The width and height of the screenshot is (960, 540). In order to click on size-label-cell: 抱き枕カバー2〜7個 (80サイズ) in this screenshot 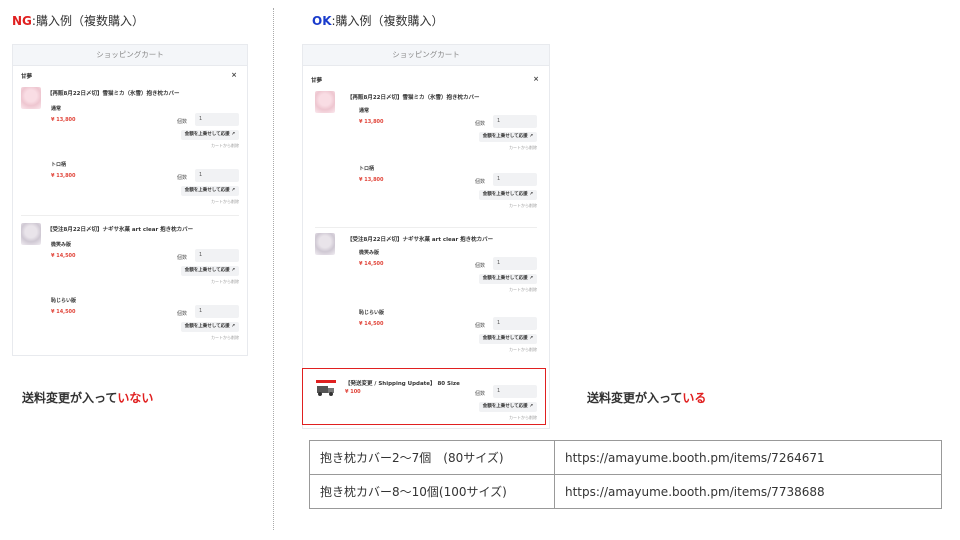, I will do `click(432, 457)`.